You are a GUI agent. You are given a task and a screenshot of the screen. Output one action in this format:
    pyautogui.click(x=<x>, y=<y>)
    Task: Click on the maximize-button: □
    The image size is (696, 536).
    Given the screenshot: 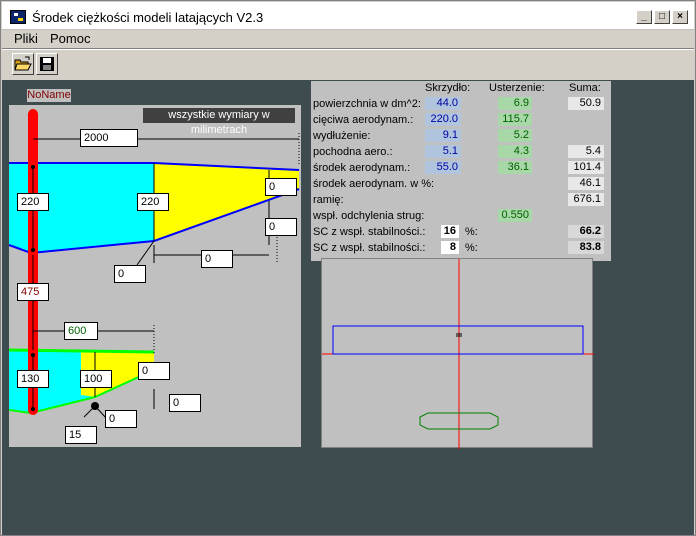 What is the action you would take?
    pyautogui.click(x=662, y=17)
    